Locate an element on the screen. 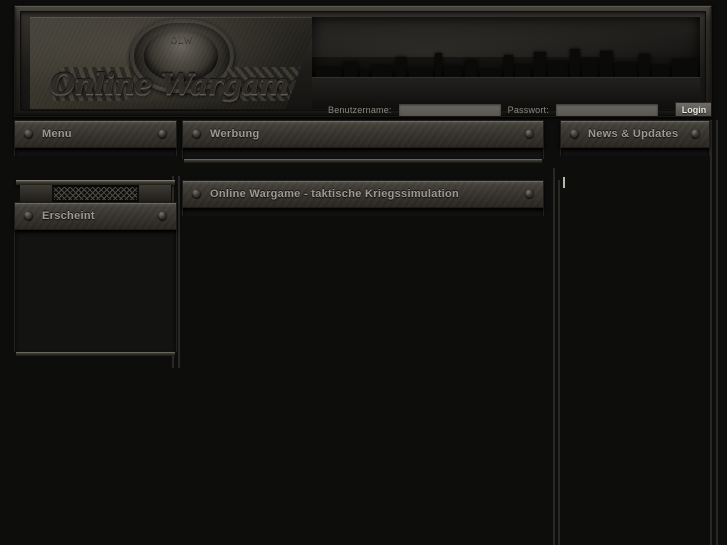 Image resolution: width=727 pixels, height=545 pixels. emblem-label: OLW is located at coordinates (182, 40).